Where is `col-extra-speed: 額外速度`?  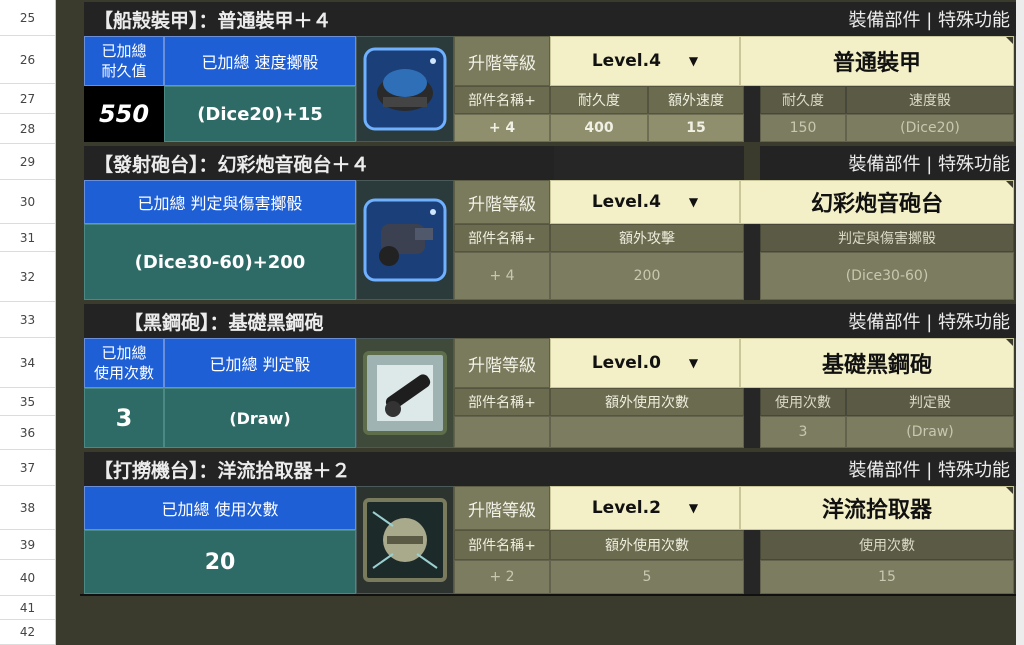 col-extra-speed: 額外速度 is located at coordinates (696, 100).